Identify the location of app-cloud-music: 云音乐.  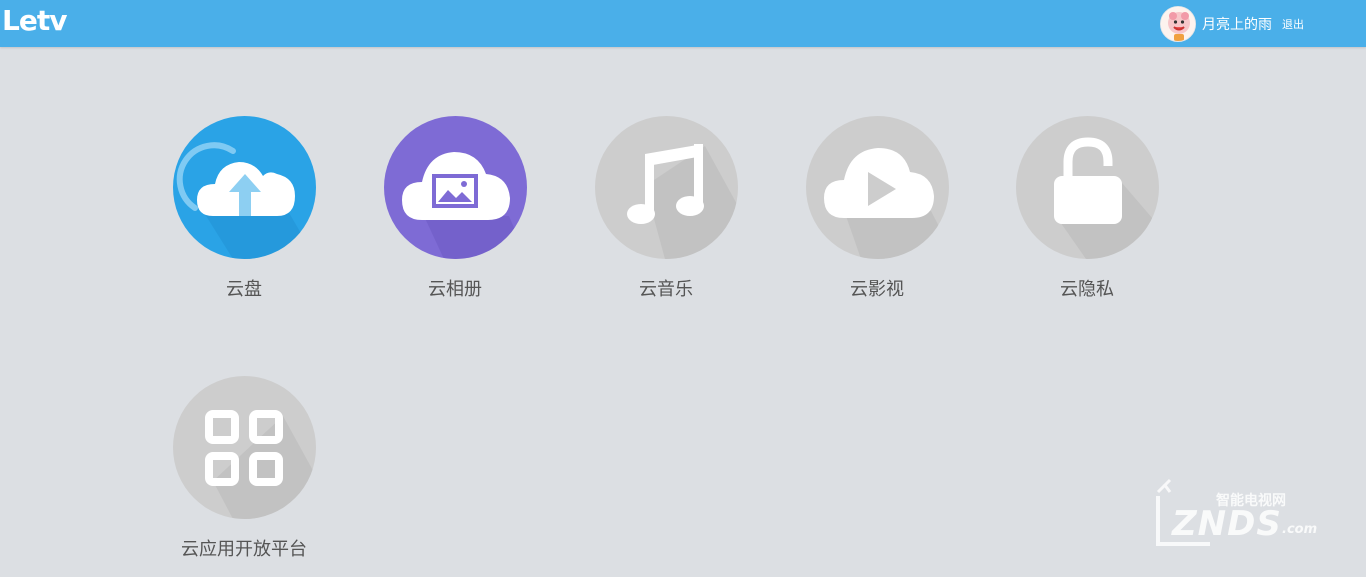
(666, 208).